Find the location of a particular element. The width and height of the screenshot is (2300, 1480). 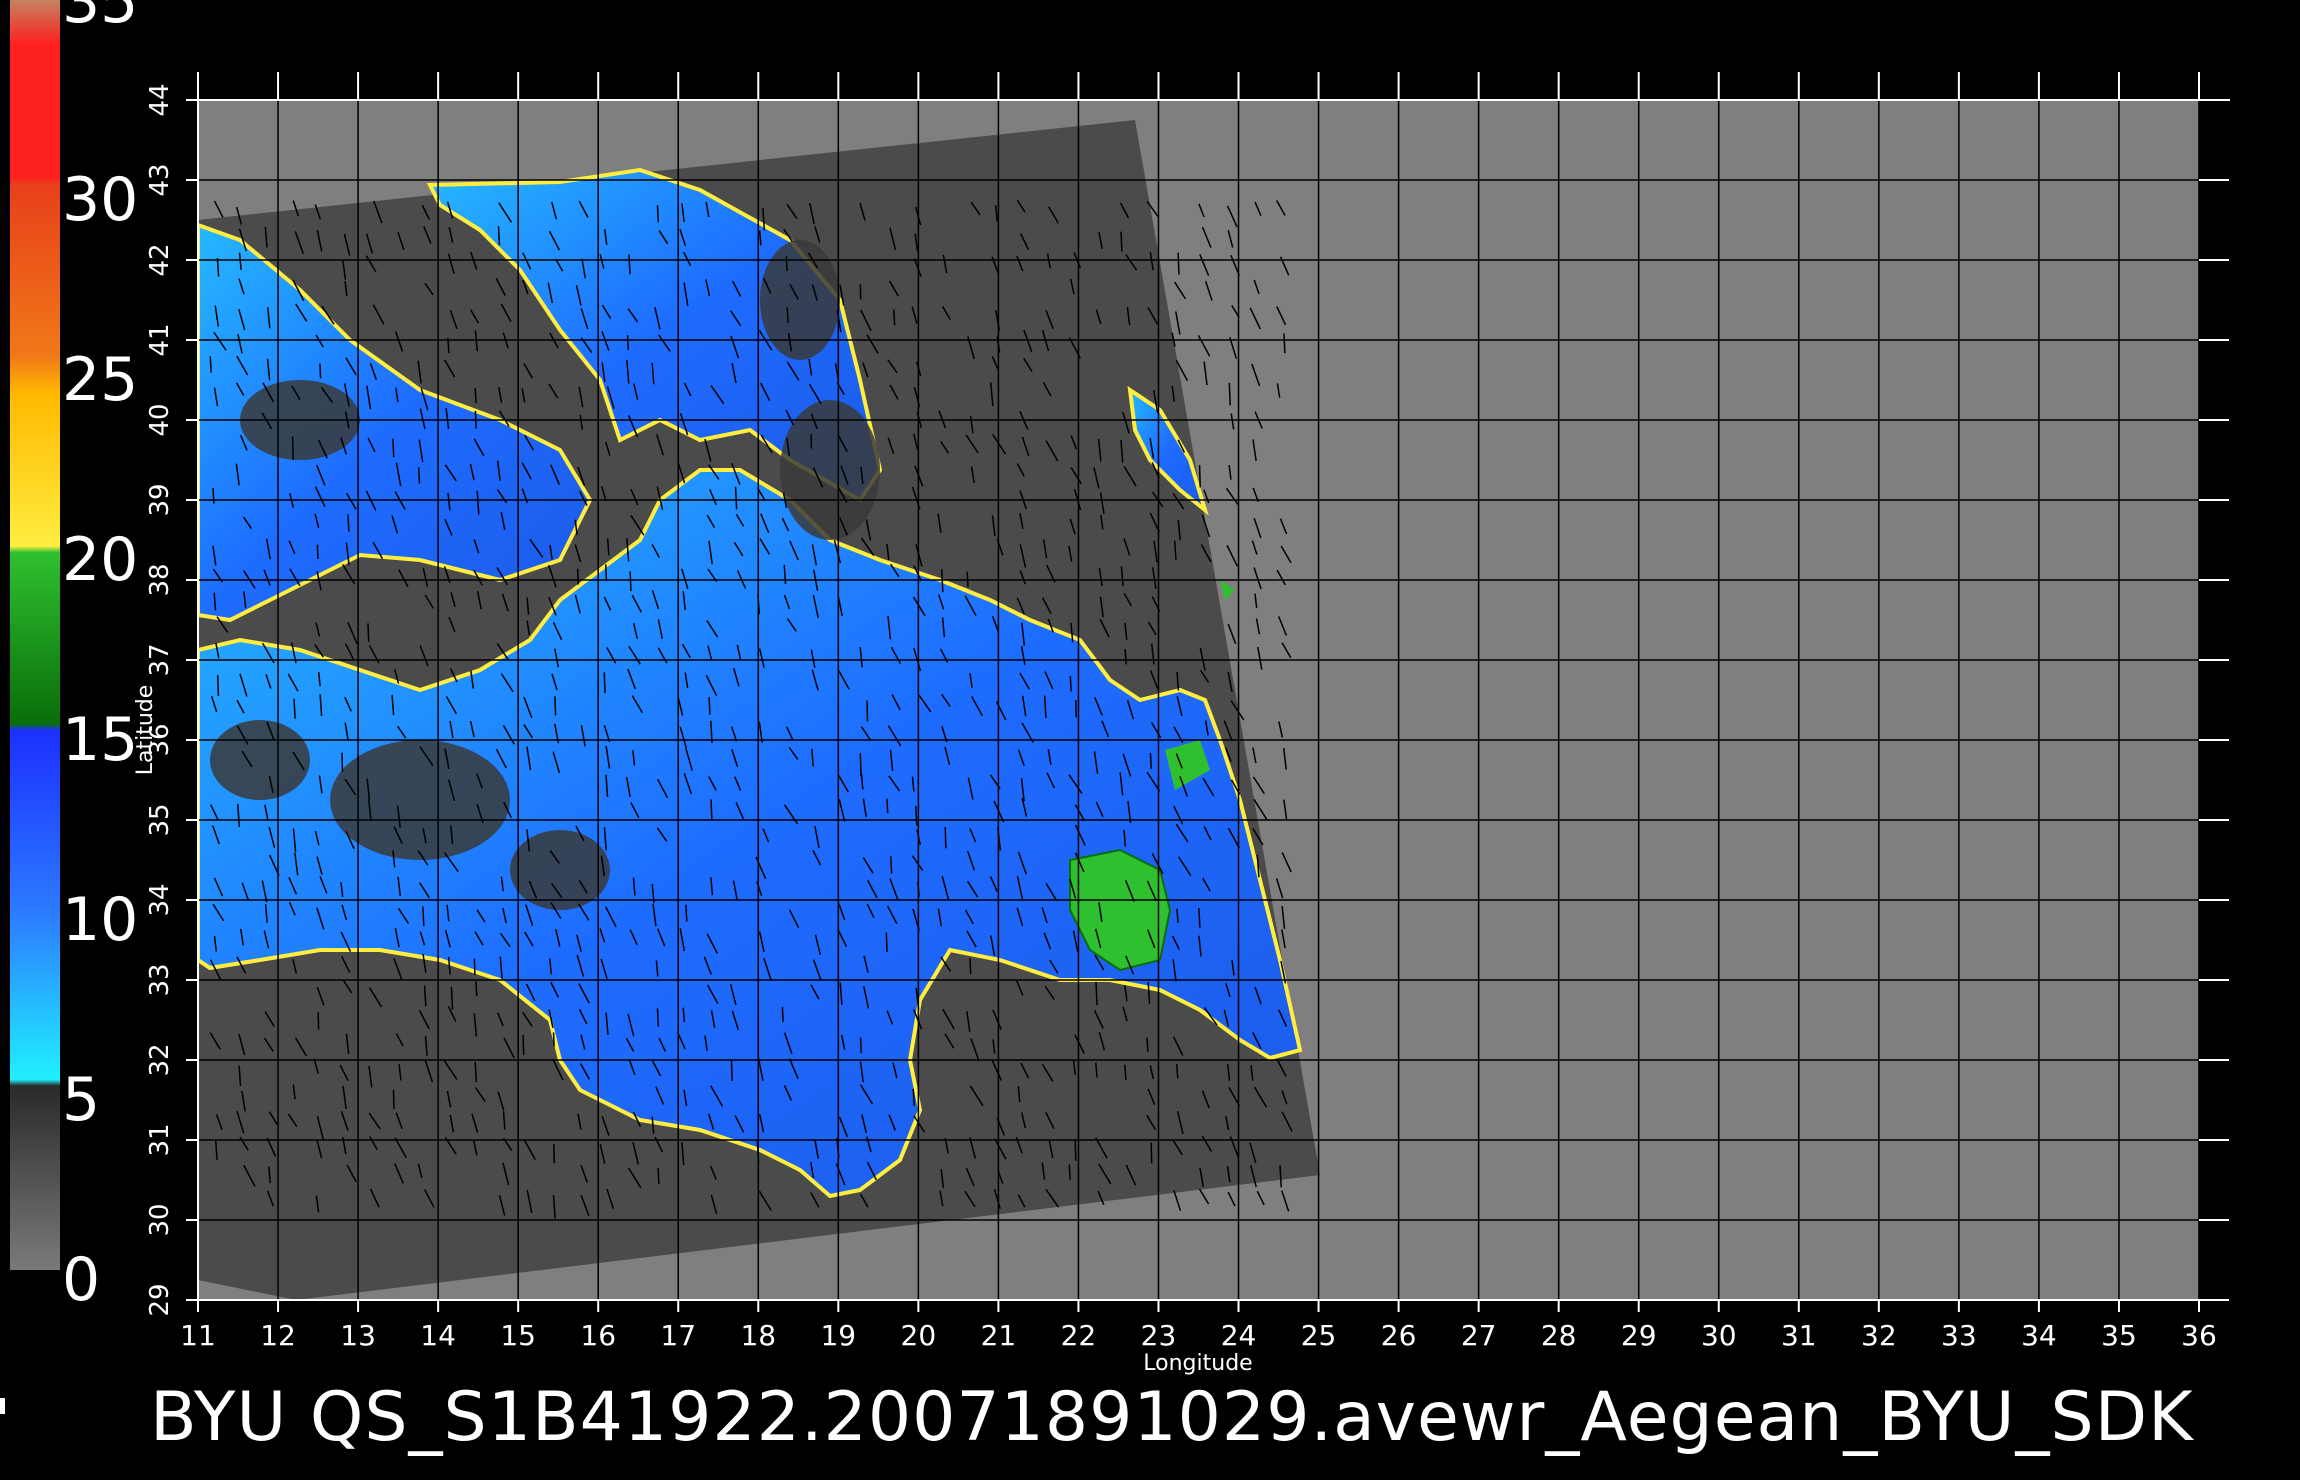

lon-tick-label: 18 is located at coordinates (758, 1335).